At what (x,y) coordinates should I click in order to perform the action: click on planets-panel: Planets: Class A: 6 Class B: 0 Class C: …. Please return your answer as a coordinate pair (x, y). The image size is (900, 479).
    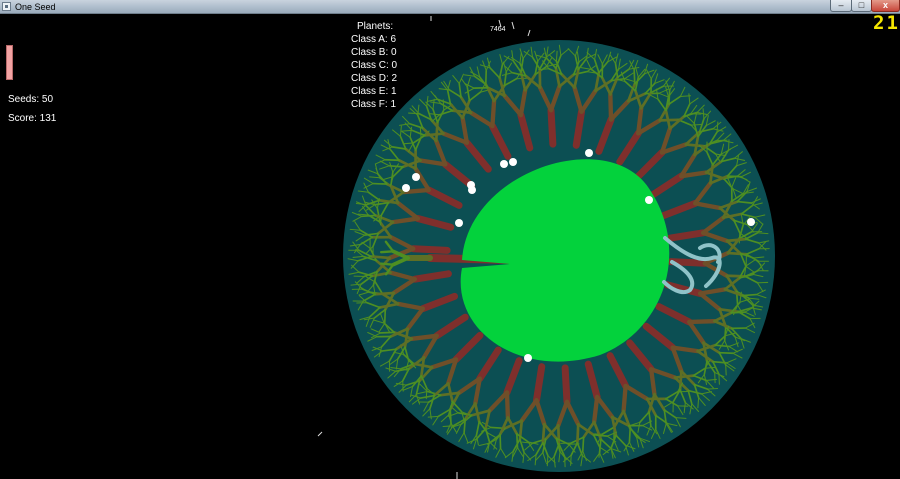
    Looking at the image, I should click on (374, 65).